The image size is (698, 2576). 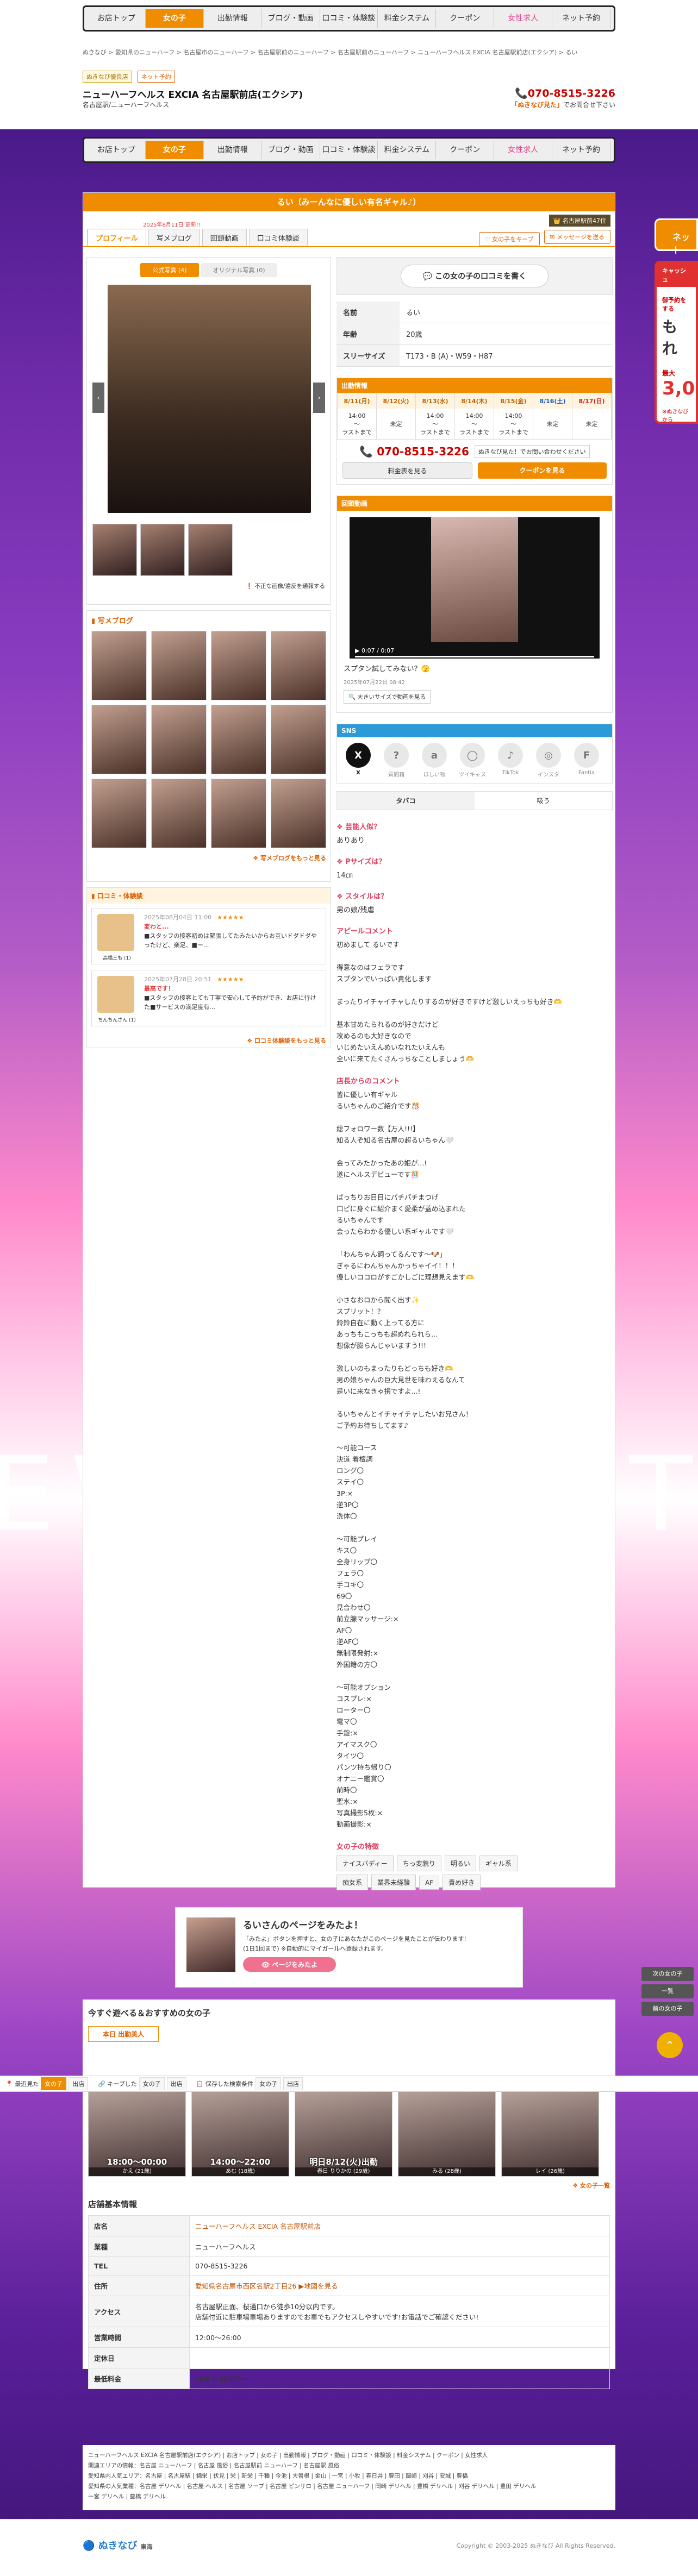 What do you see at coordinates (548, 760) in the screenshot?
I see `sns-item: ◎ インスタ` at bounding box center [548, 760].